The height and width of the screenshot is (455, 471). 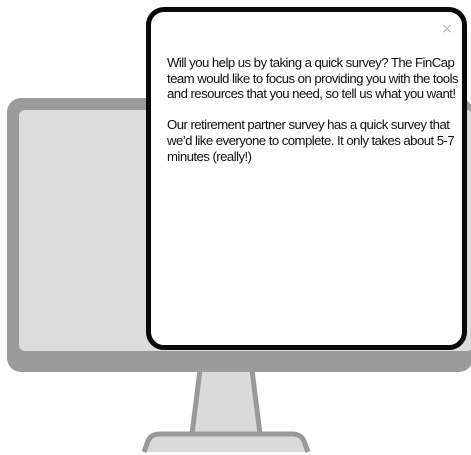 What do you see at coordinates (447, 29) in the screenshot?
I see `close-icon: ×` at bounding box center [447, 29].